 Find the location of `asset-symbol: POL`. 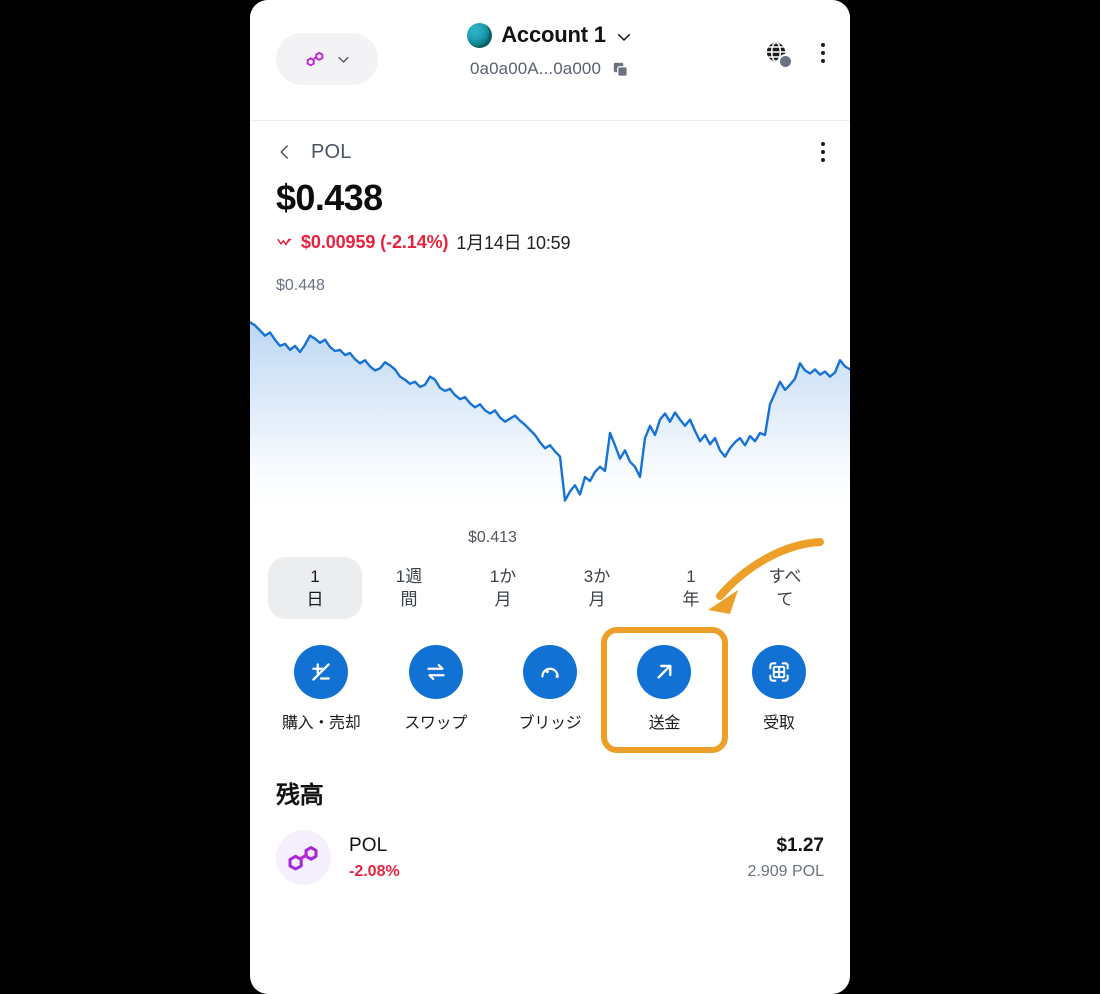

asset-symbol: POL is located at coordinates (331, 151).